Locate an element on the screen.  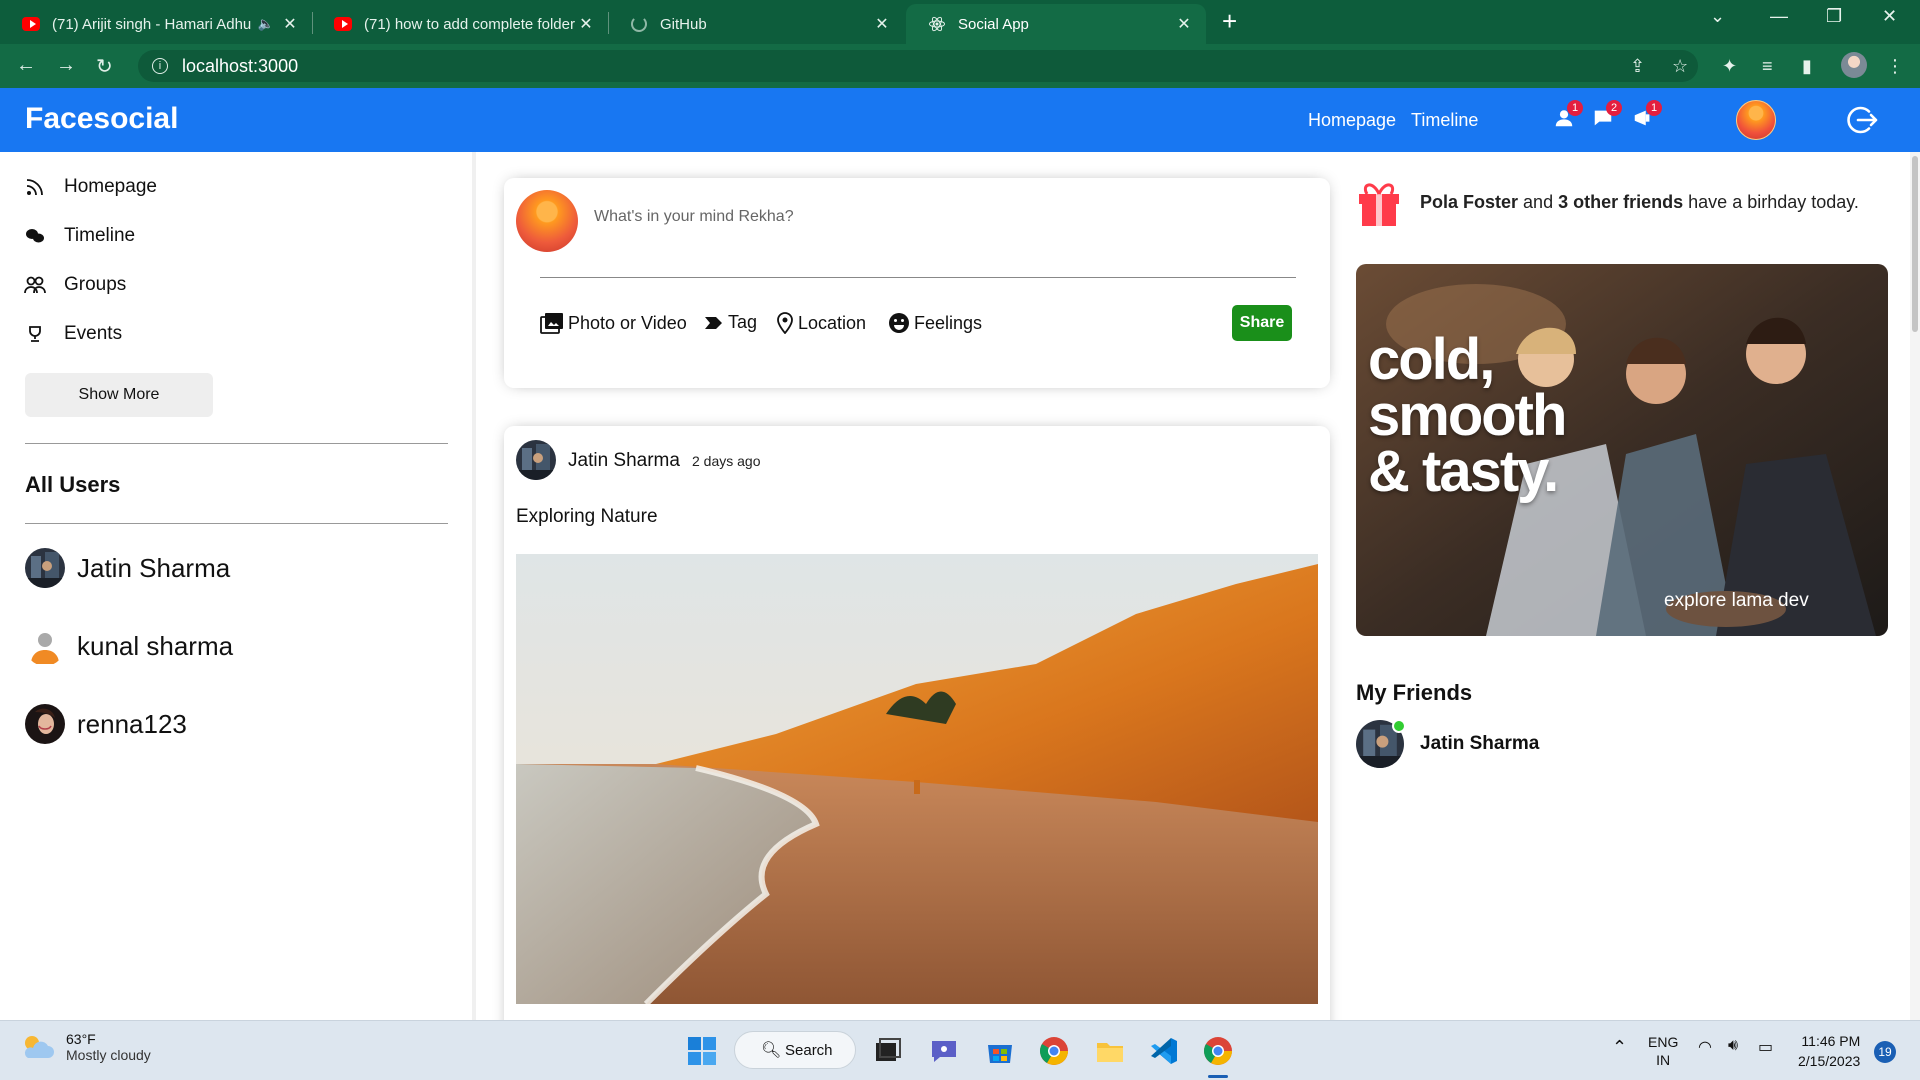
teams-chat-icon is located at coordinates (944, 1051).